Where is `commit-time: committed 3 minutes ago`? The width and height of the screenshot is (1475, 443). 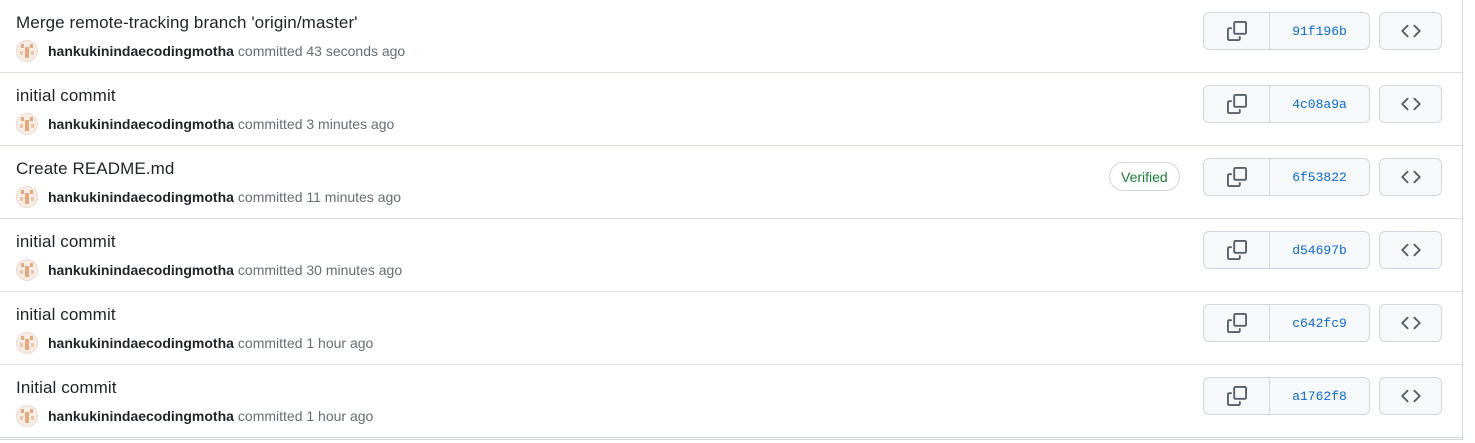 commit-time: committed 3 minutes ago is located at coordinates (316, 124).